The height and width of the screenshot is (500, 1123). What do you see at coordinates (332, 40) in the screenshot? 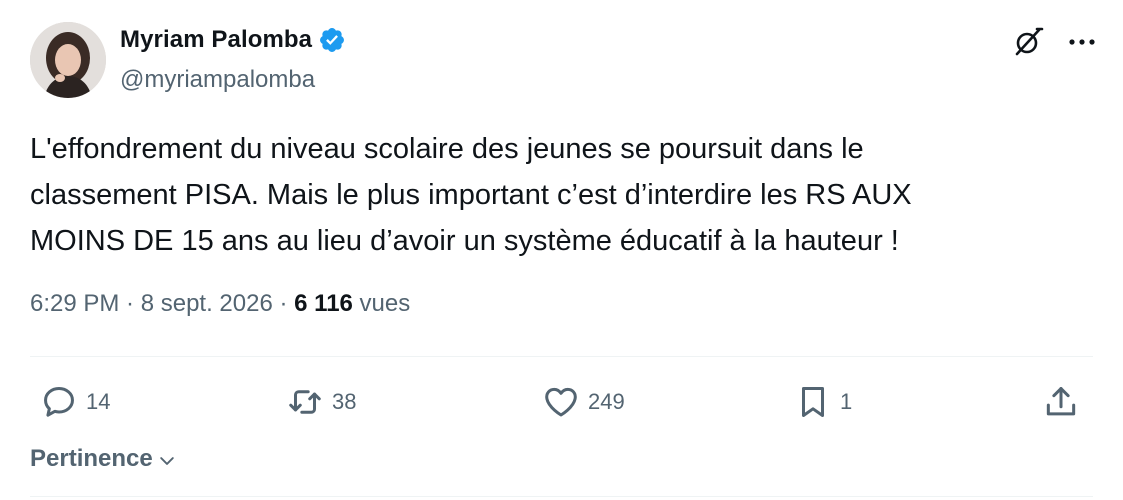
I see `verified-badge-icon` at bounding box center [332, 40].